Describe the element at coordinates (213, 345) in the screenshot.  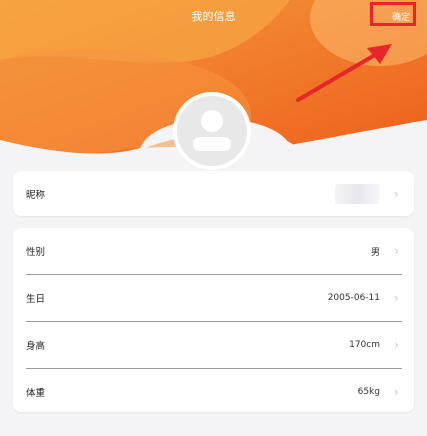
I see `height-row: 身高 170cm ›` at that location.